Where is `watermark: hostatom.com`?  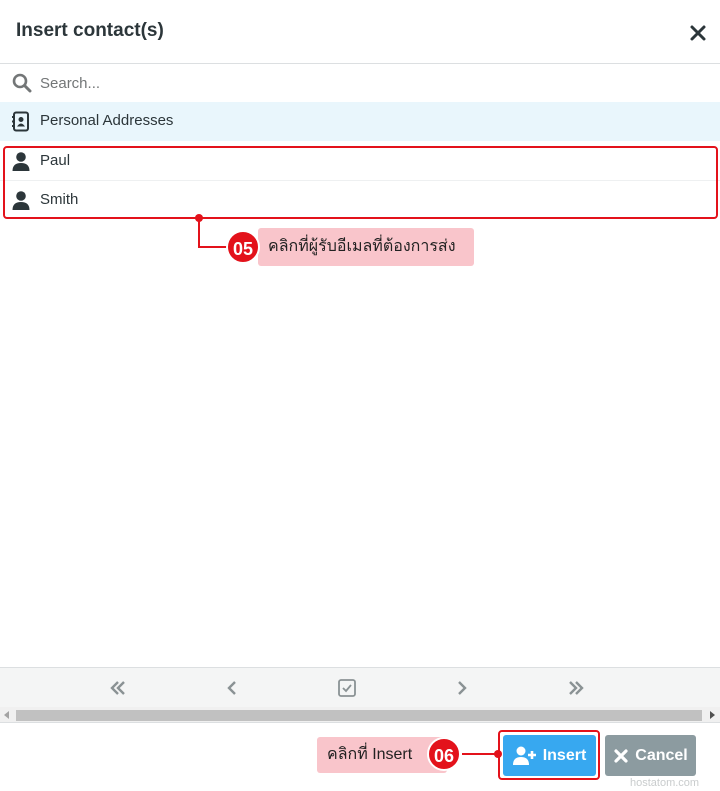
watermark: hostatom.com is located at coordinates (665, 783).